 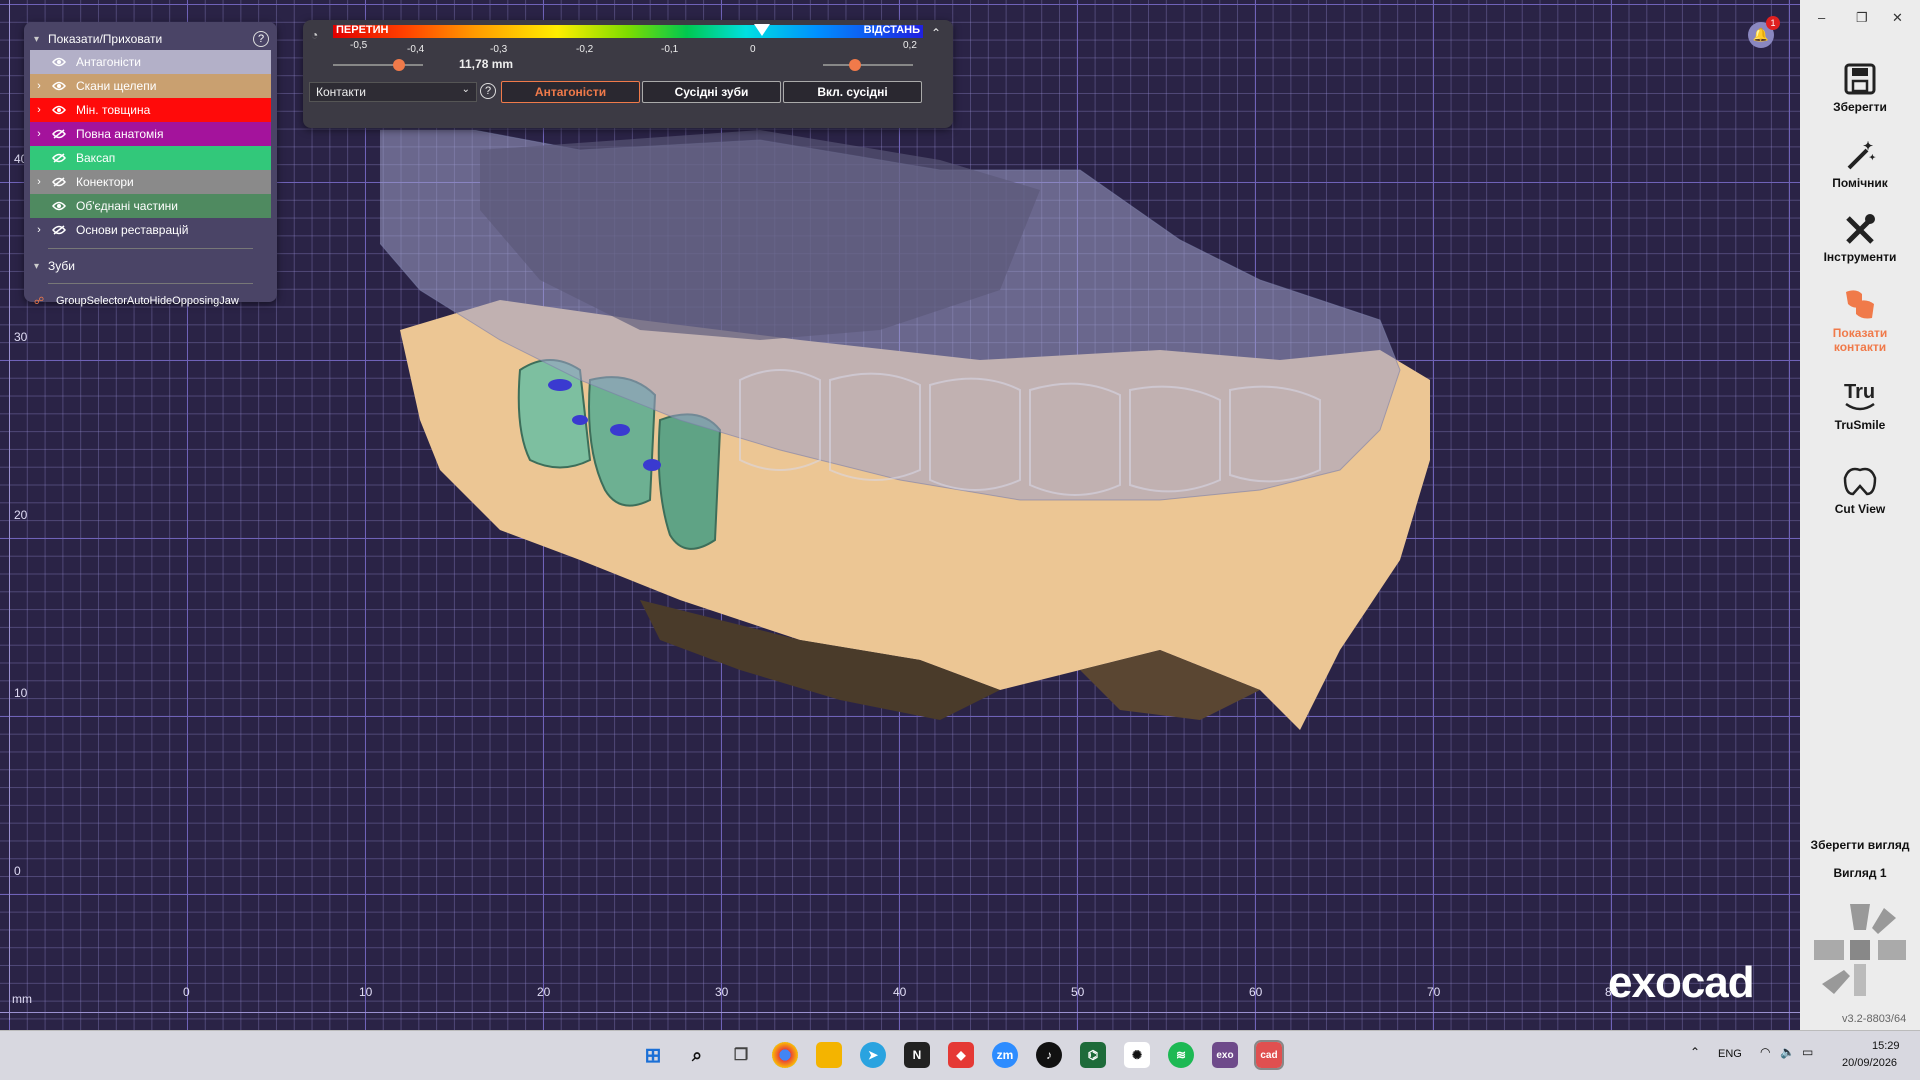 I want to click on divider, so click(x=150, y=283).